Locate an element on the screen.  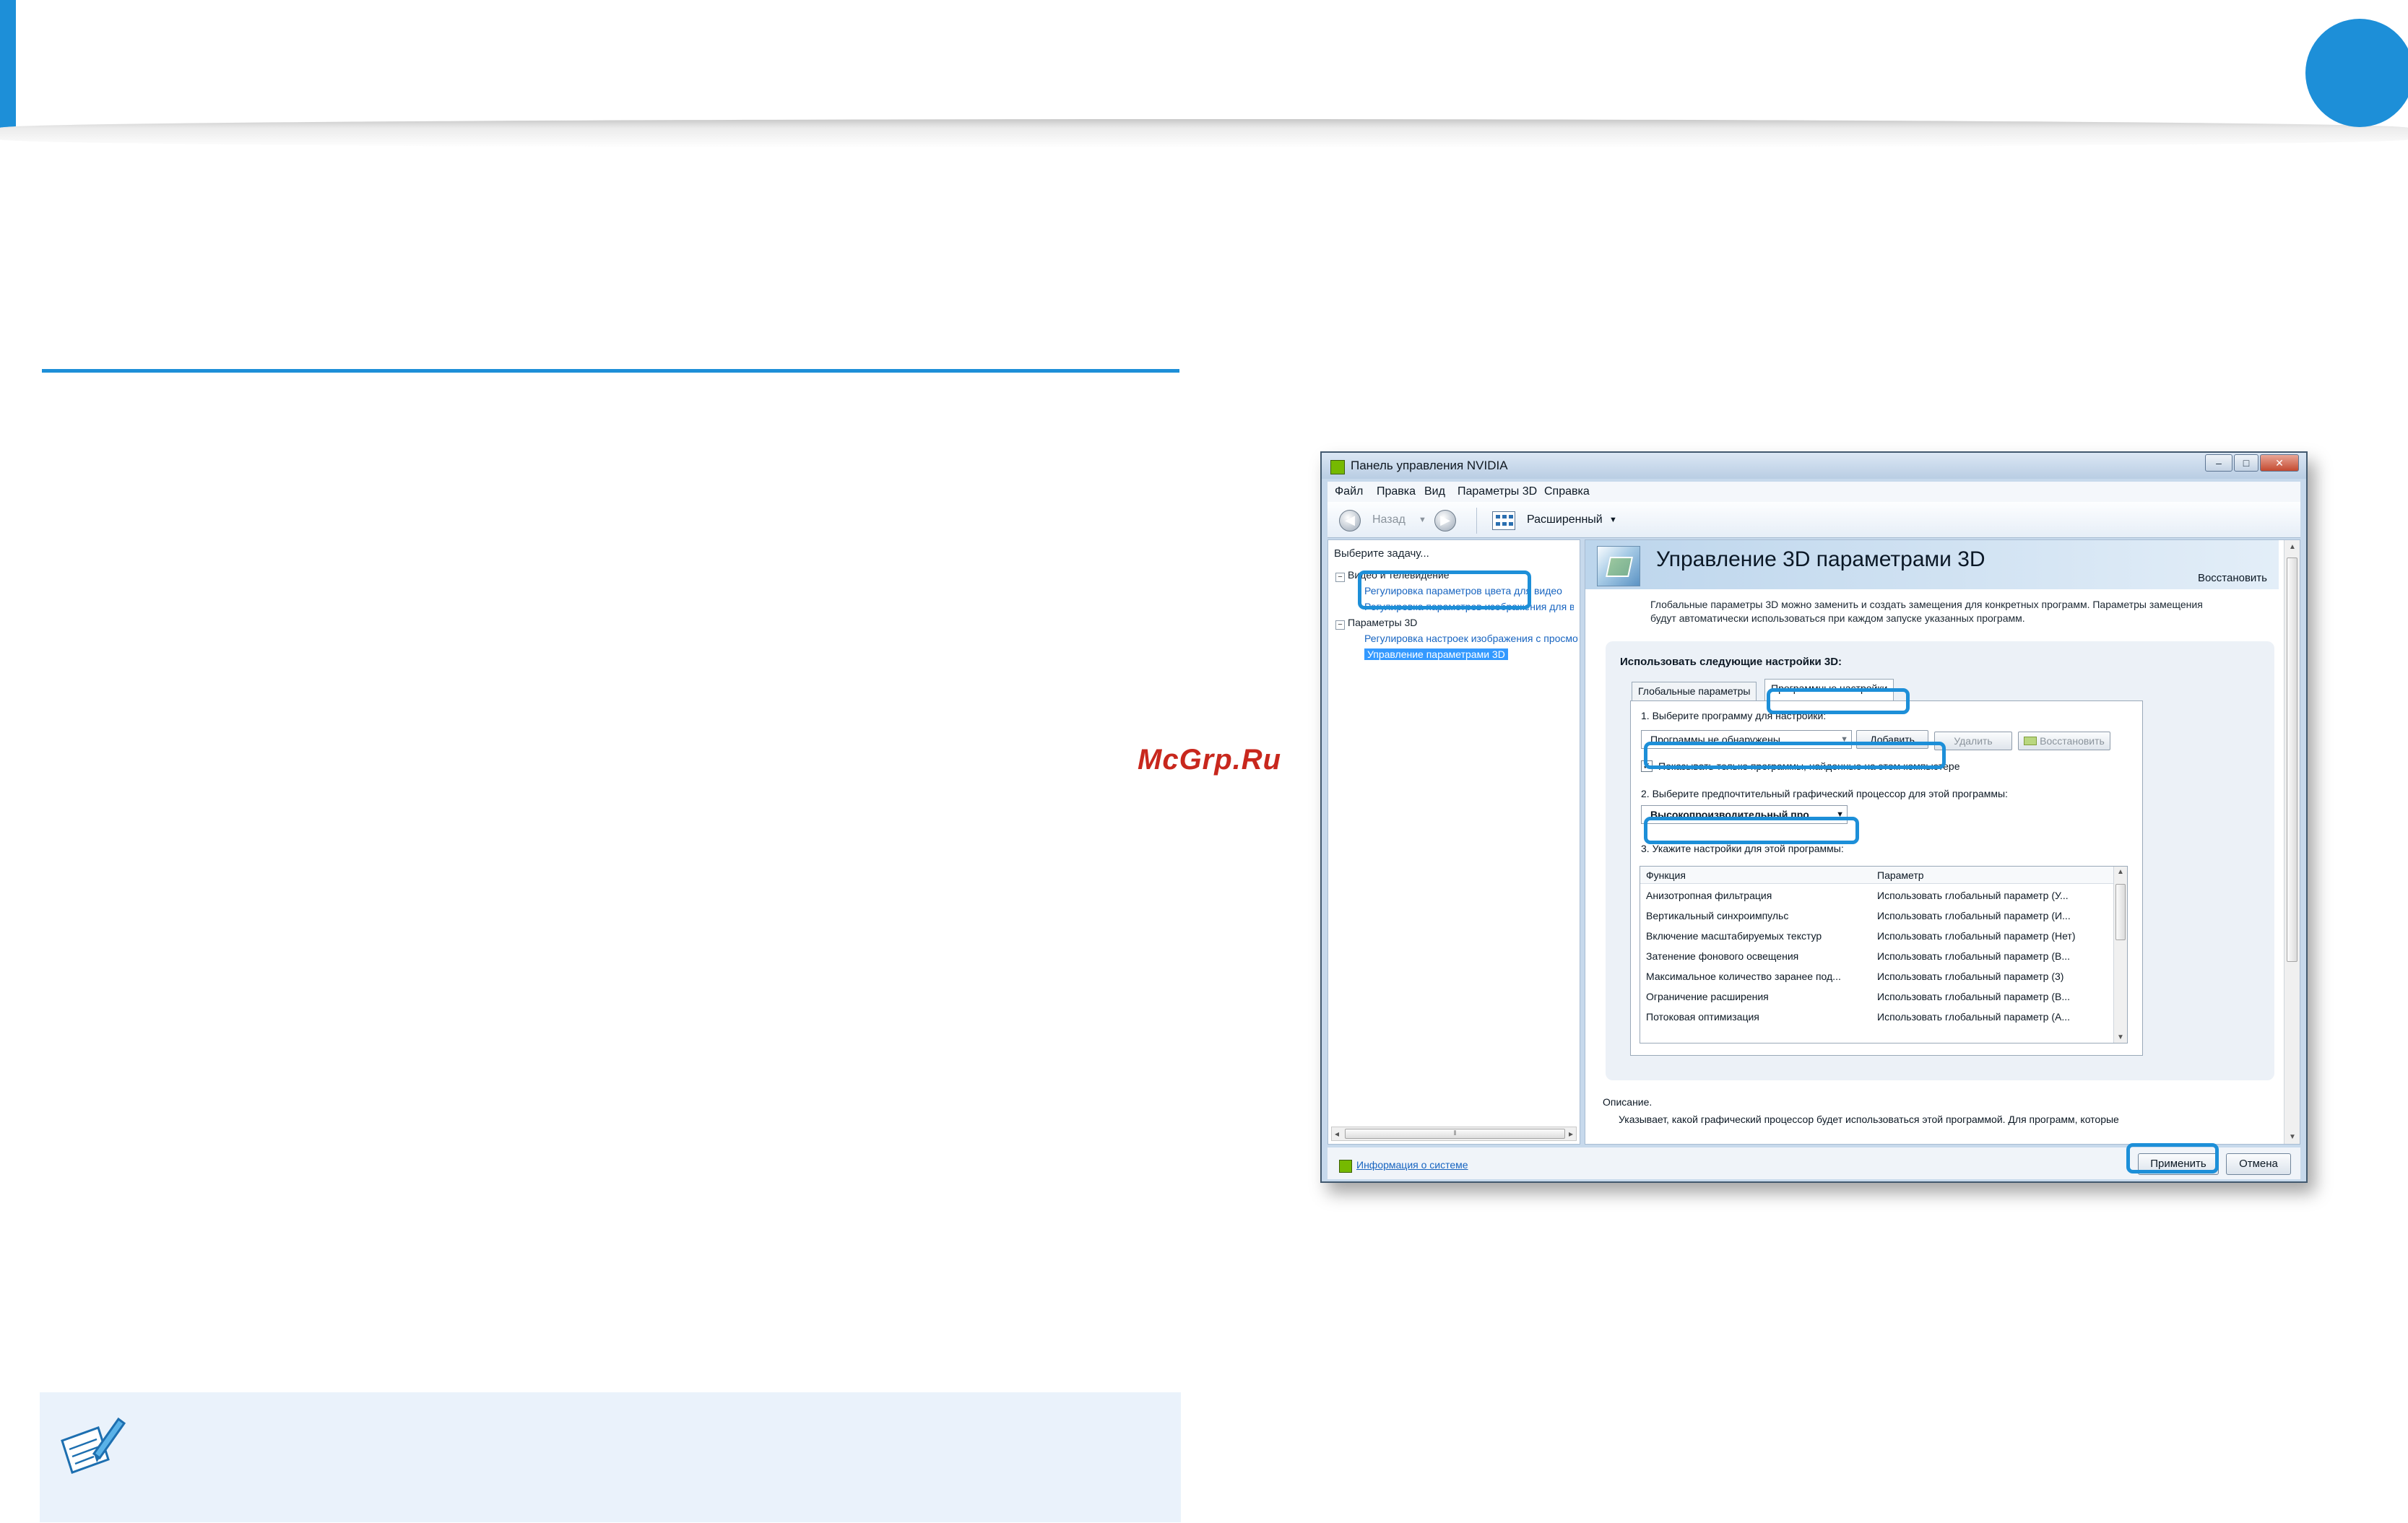
column-header-function: Функция is located at coordinates (1666, 875).